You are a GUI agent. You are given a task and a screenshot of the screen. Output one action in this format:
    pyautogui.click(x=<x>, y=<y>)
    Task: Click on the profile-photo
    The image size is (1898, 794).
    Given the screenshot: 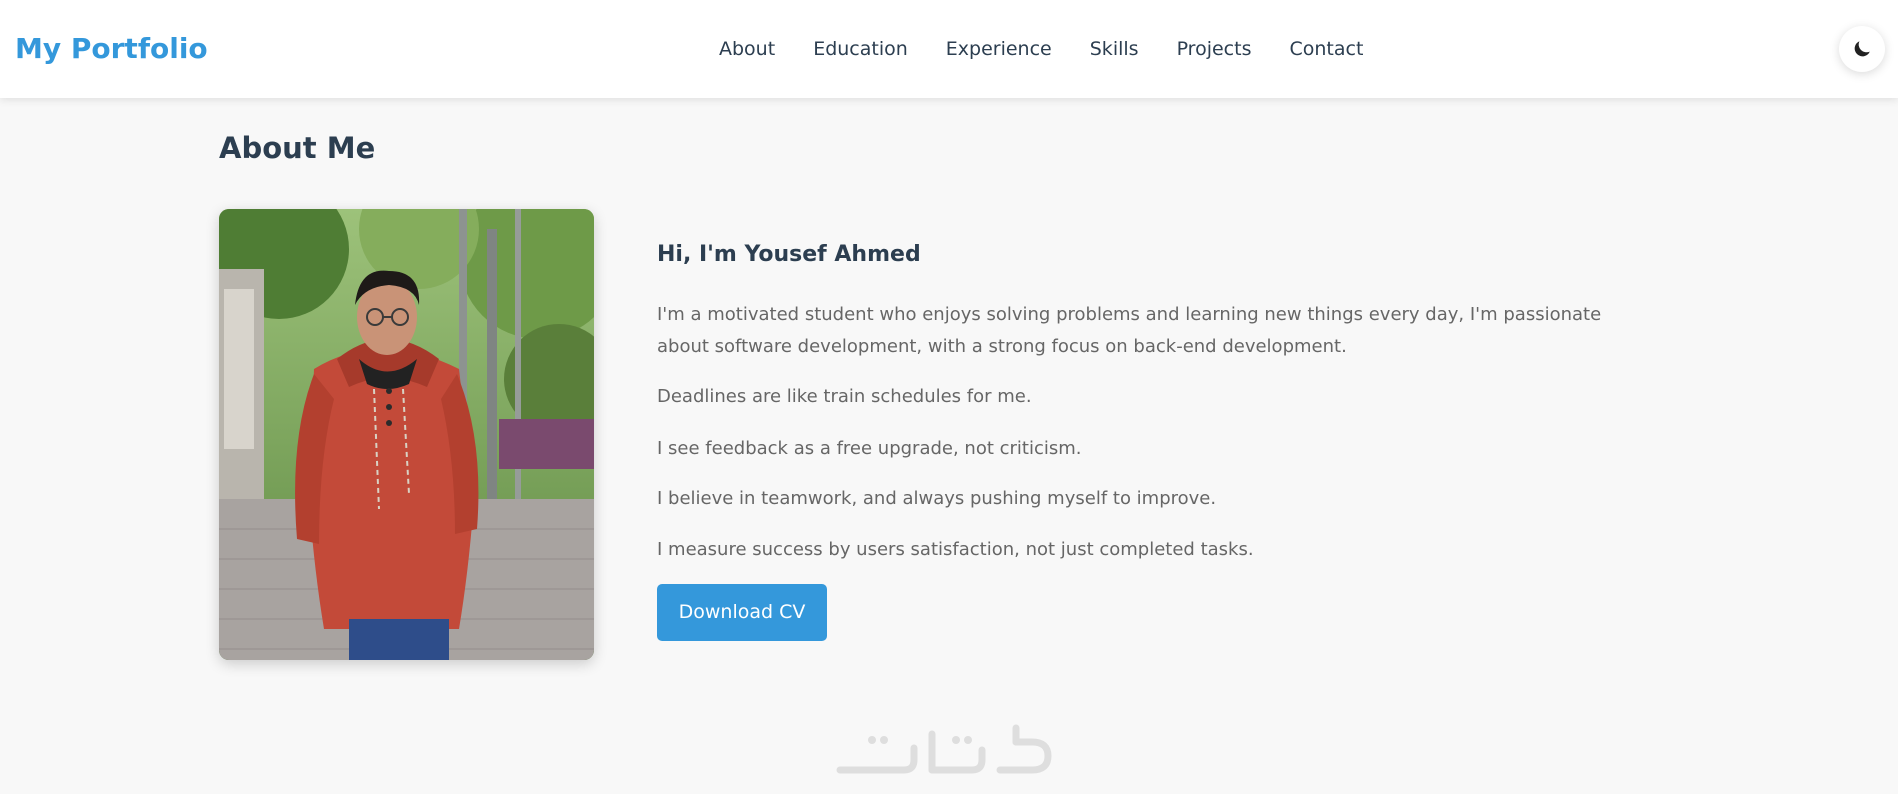 What is the action you would take?
    pyautogui.click(x=406, y=434)
    